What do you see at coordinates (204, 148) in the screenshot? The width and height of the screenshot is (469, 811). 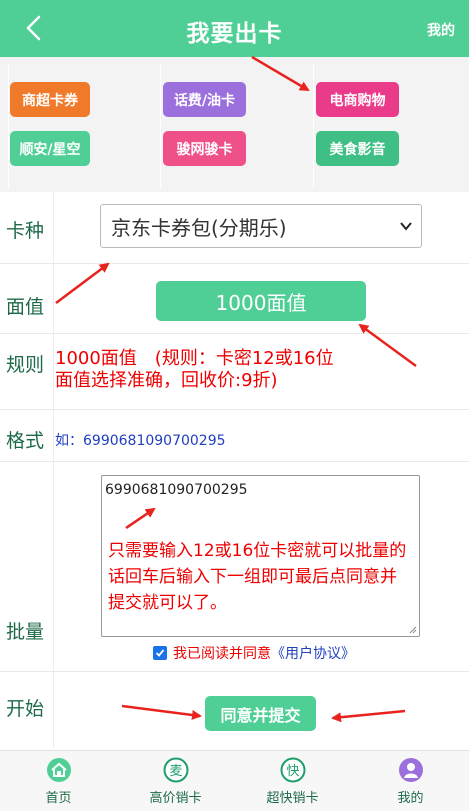 I see `category-junwang: 骏网骏卡` at bounding box center [204, 148].